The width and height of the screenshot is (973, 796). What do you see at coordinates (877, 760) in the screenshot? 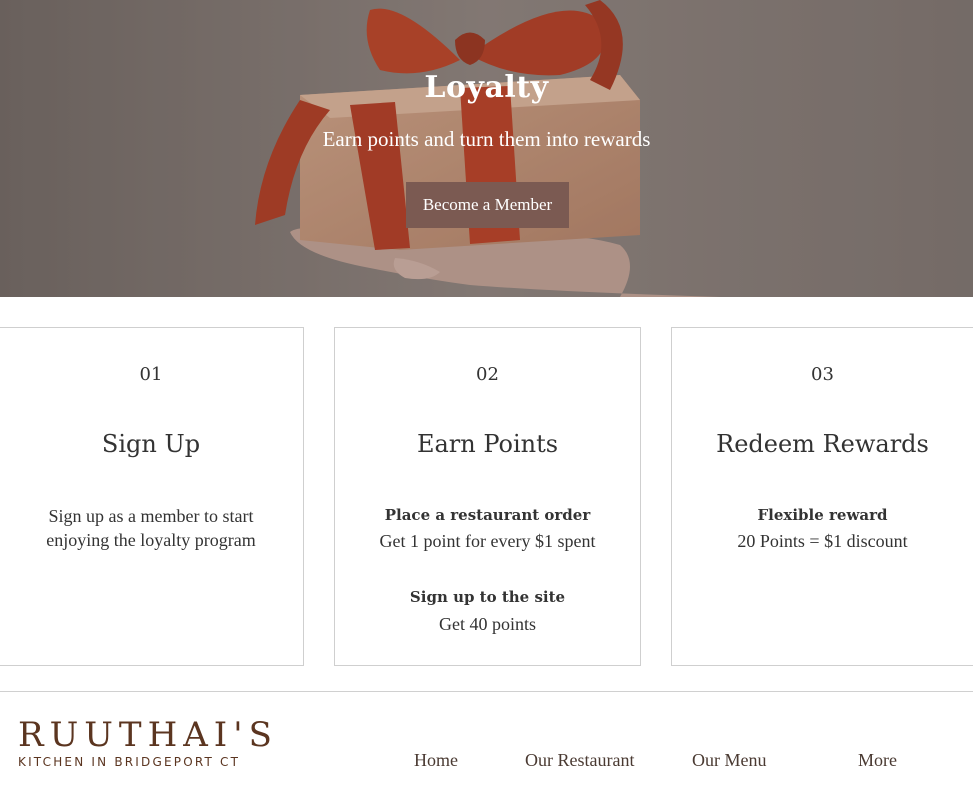
I see `nav-item-more: More` at bounding box center [877, 760].